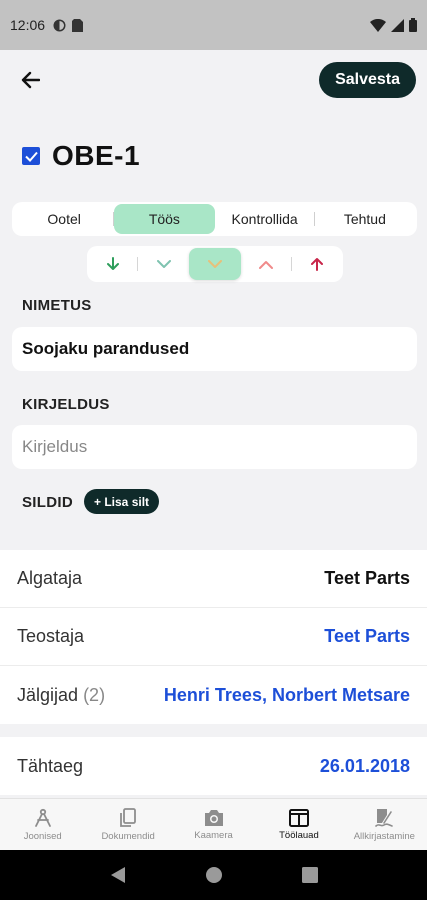 This screenshot has width=427, height=900. Describe the element at coordinates (214, 349) in the screenshot. I see `name-field: Soojaku parandused` at that location.